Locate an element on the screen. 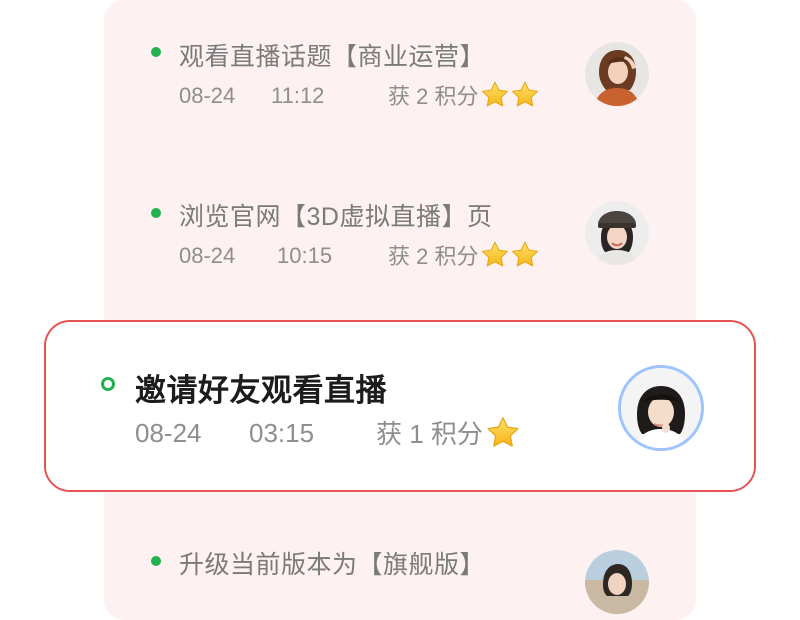 This screenshot has height=620, width=800. points-reward: 获 1 积分 is located at coordinates (448, 432).